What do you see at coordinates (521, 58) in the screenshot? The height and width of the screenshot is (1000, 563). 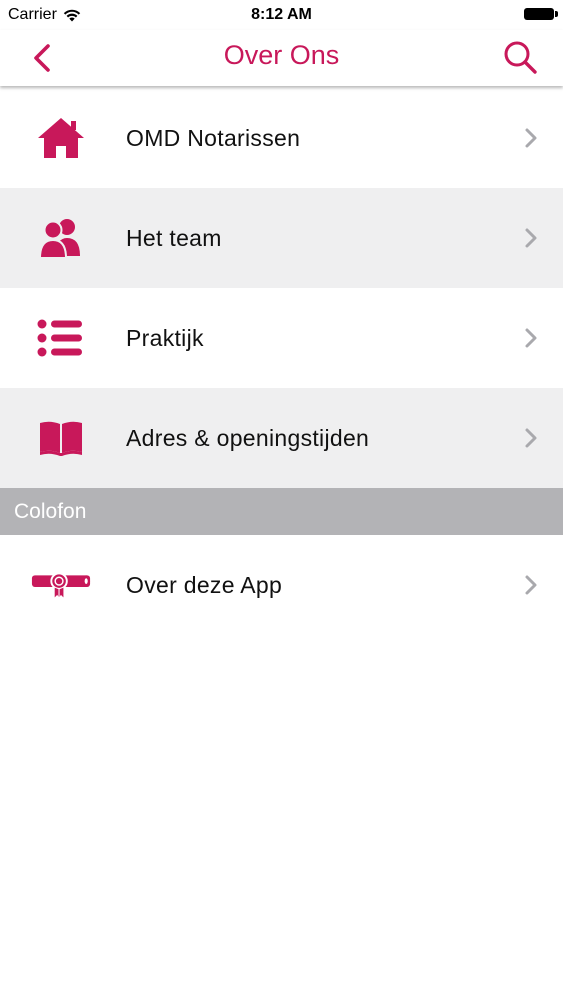 I see `search-icon` at bounding box center [521, 58].